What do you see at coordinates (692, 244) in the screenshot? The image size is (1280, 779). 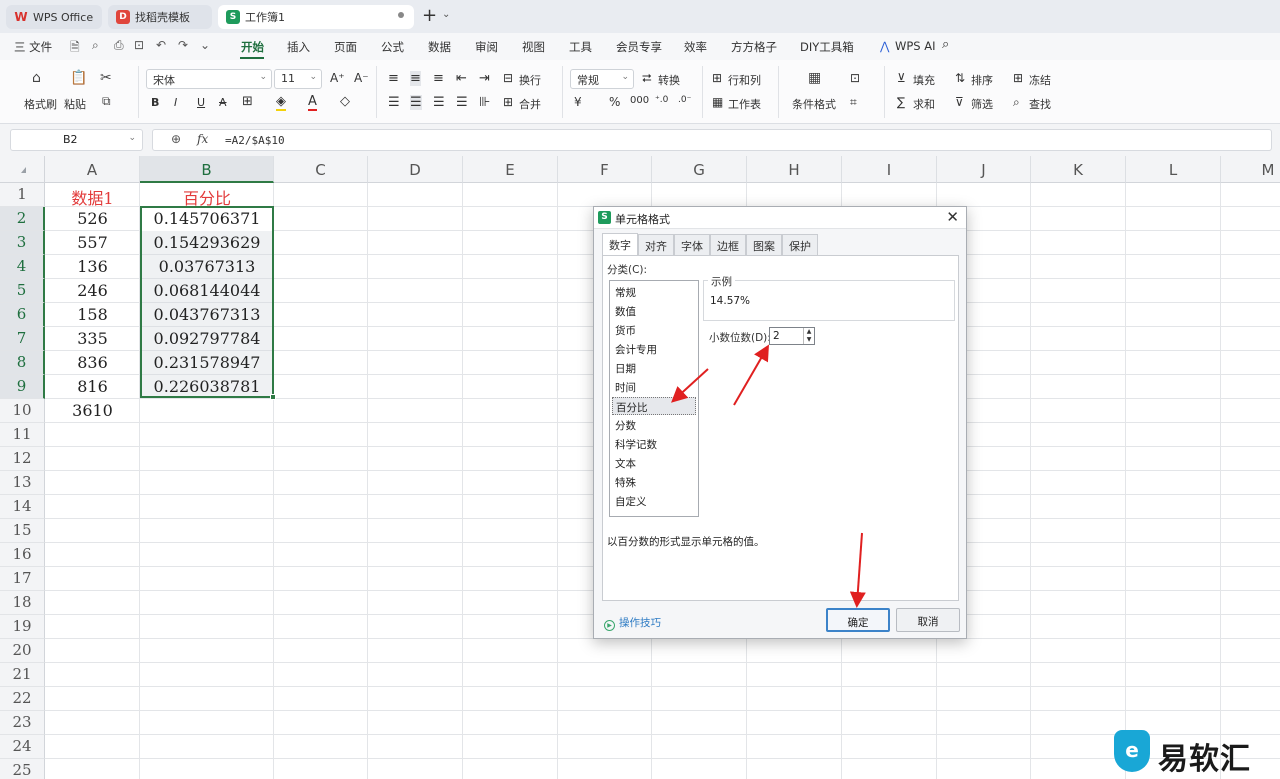 I see `tab-font: 字体` at bounding box center [692, 244].